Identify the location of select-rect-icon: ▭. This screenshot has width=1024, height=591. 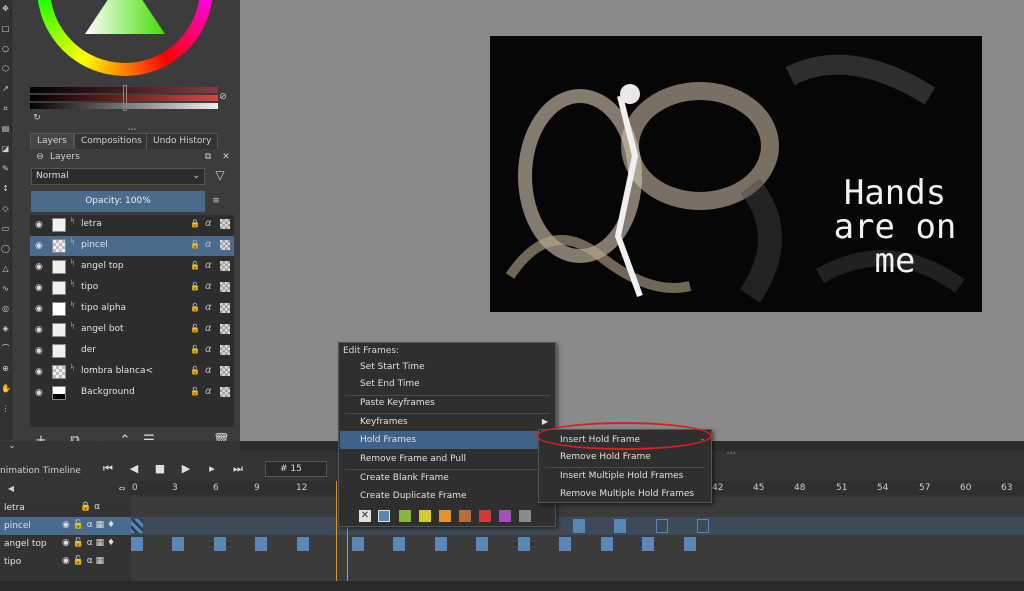
(5, 228).